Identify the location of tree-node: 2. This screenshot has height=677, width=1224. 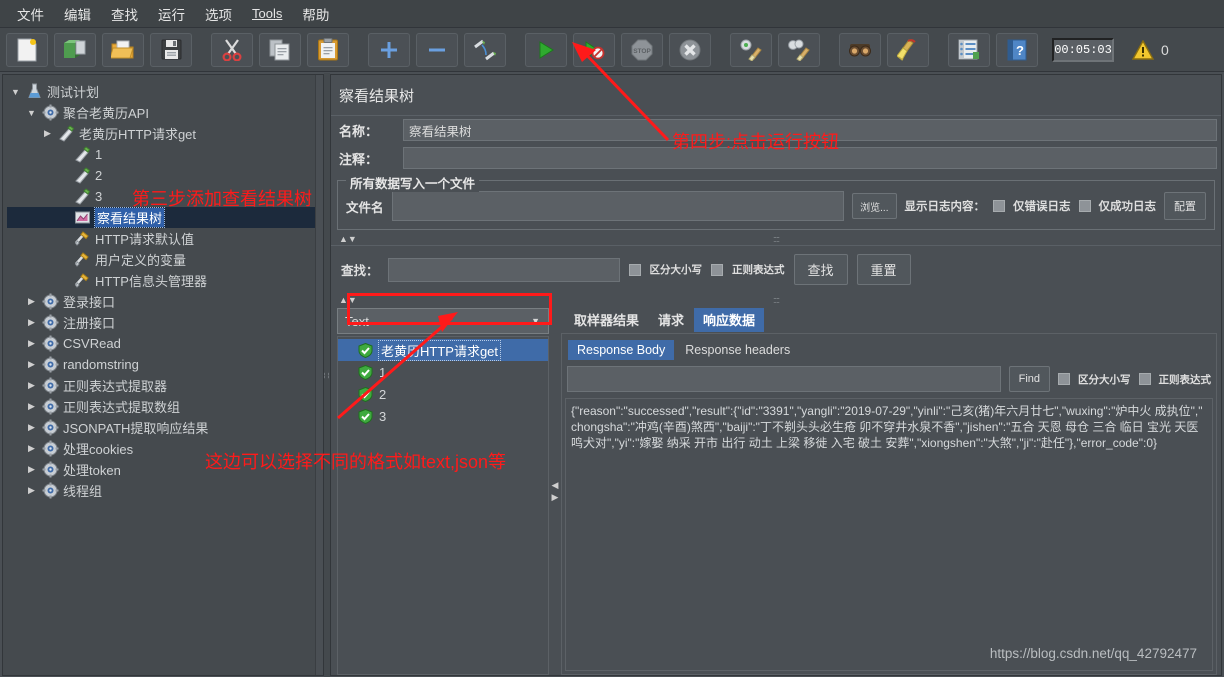
(165, 175).